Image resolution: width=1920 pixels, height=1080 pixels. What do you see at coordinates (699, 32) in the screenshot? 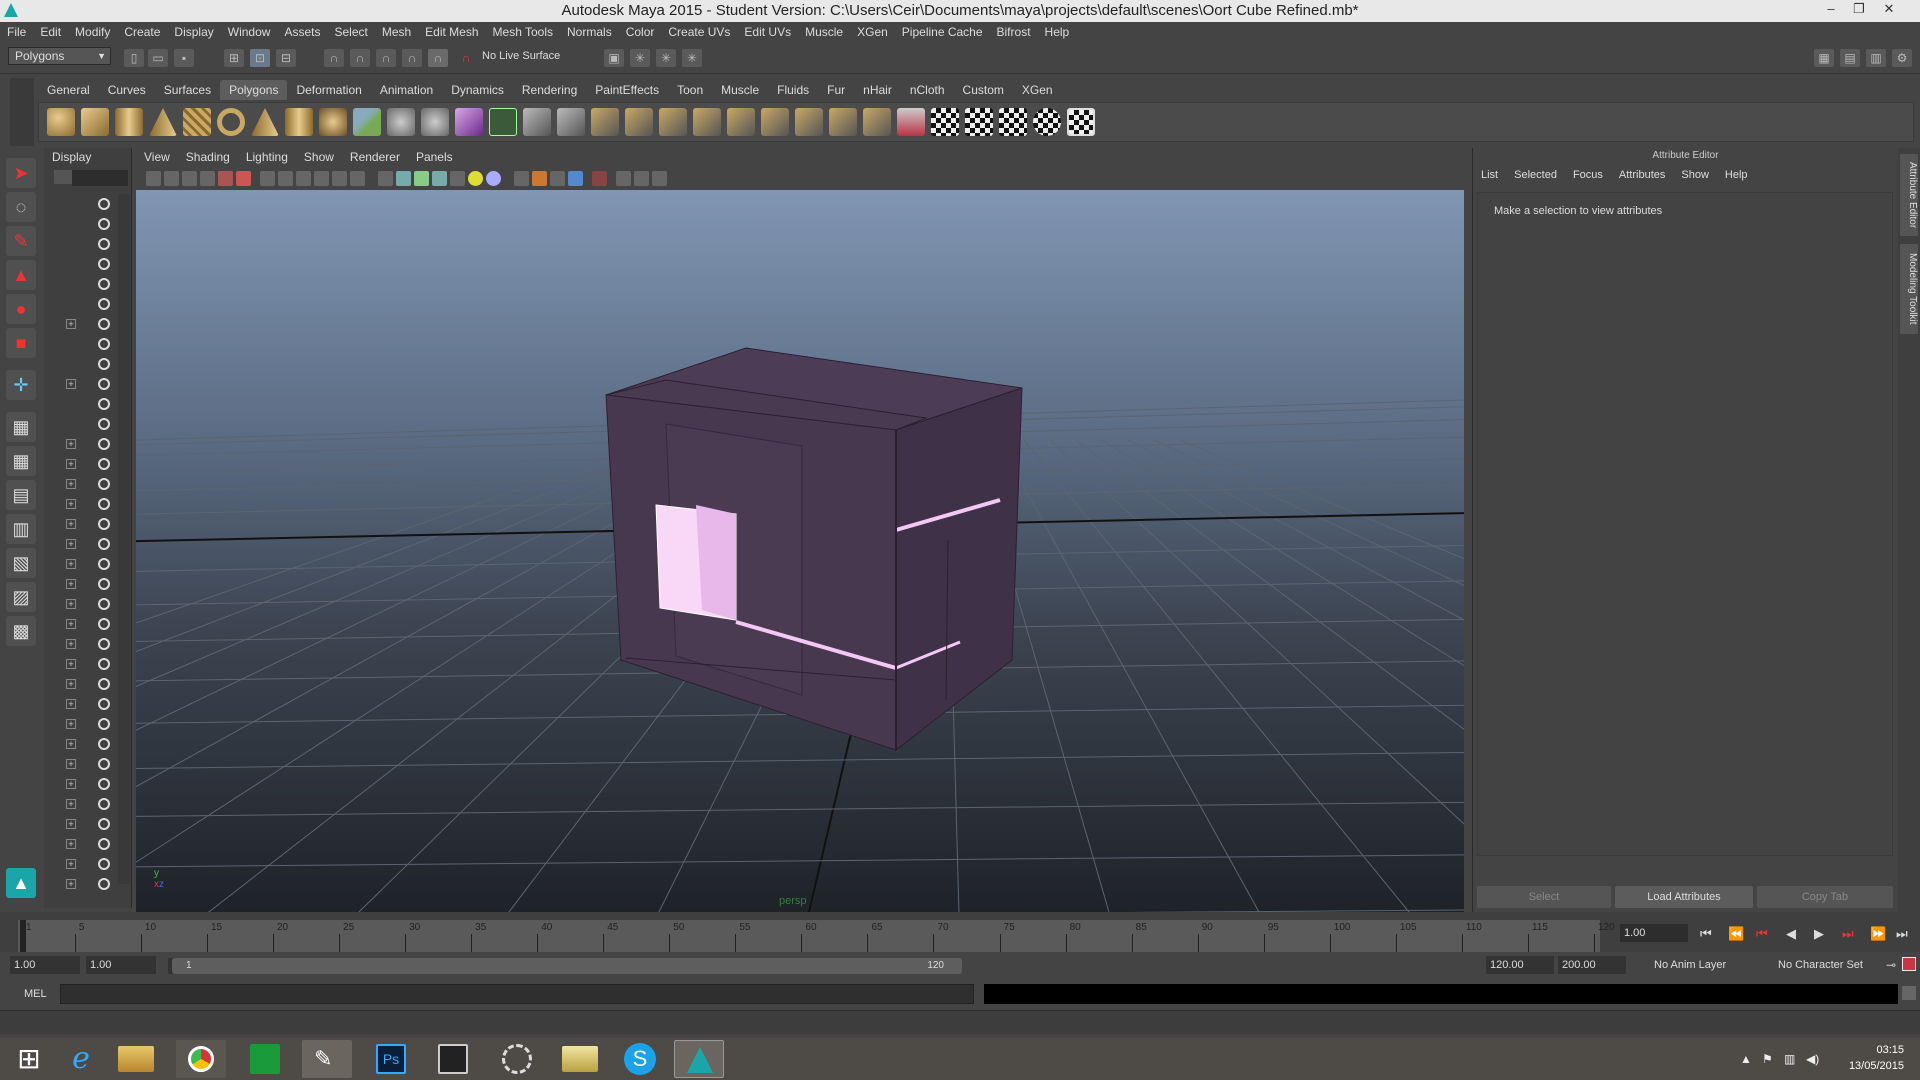
I see `menu-create-uvs: Create UVs` at bounding box center [699, 32].